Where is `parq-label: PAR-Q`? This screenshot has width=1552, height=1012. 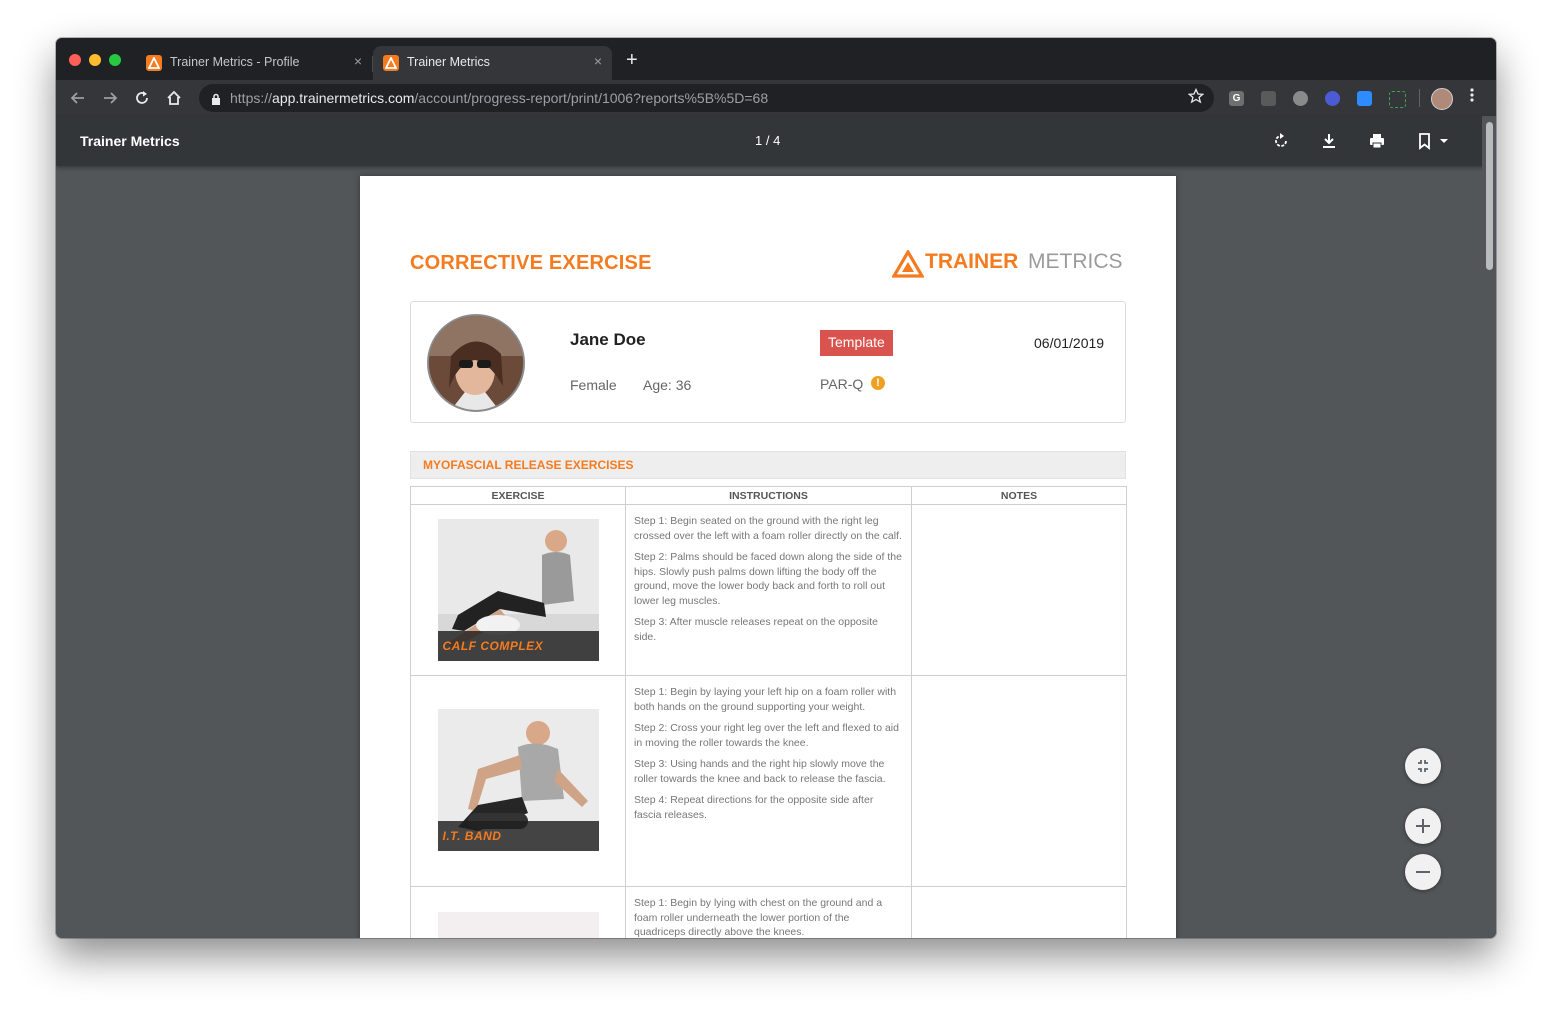 parq-label: PAR-Q is located at coordinates (842, 384).